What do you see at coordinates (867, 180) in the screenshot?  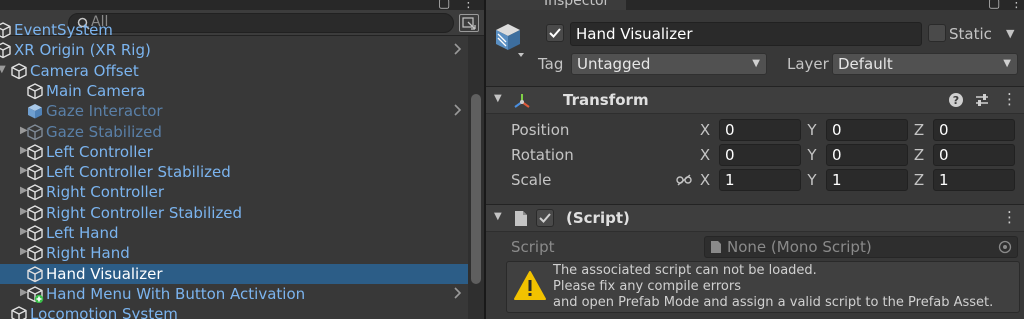 I see `scale-y-field: 1` at bounding box center [867, 180].